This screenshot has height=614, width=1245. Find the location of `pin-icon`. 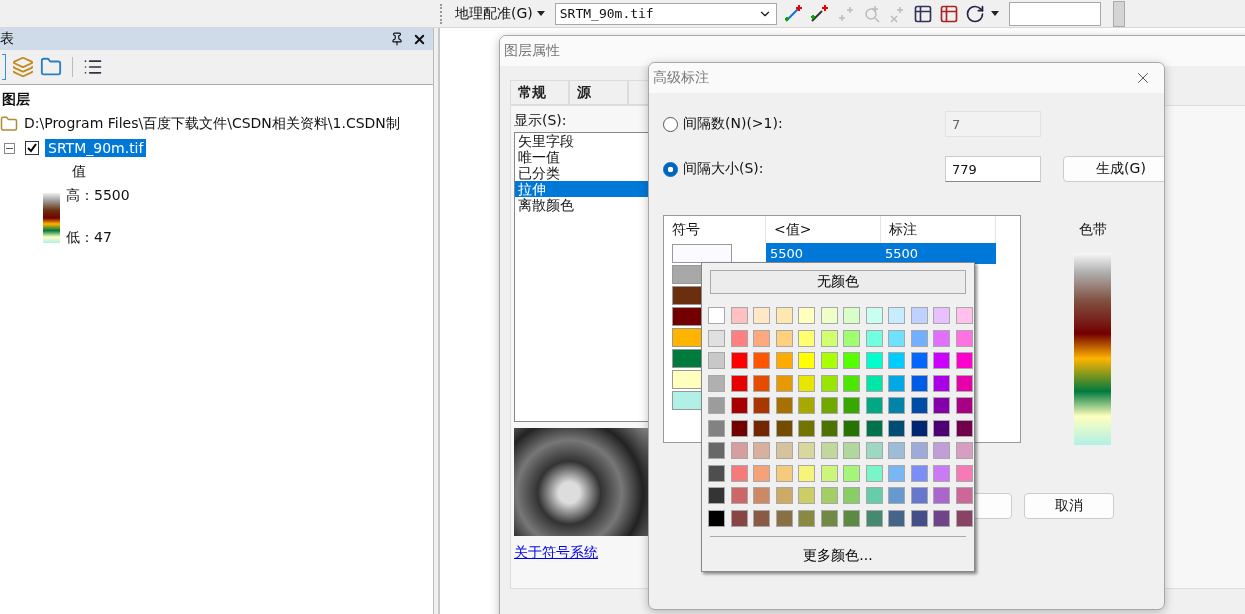

pin-icon is located at coordinates (397, 39).